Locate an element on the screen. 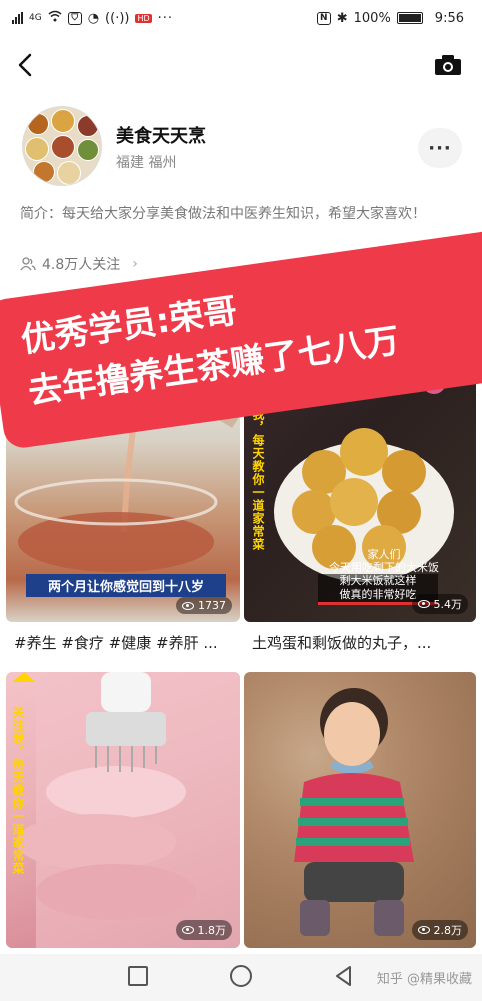  camera-icon is located at coordinates (448, 65).